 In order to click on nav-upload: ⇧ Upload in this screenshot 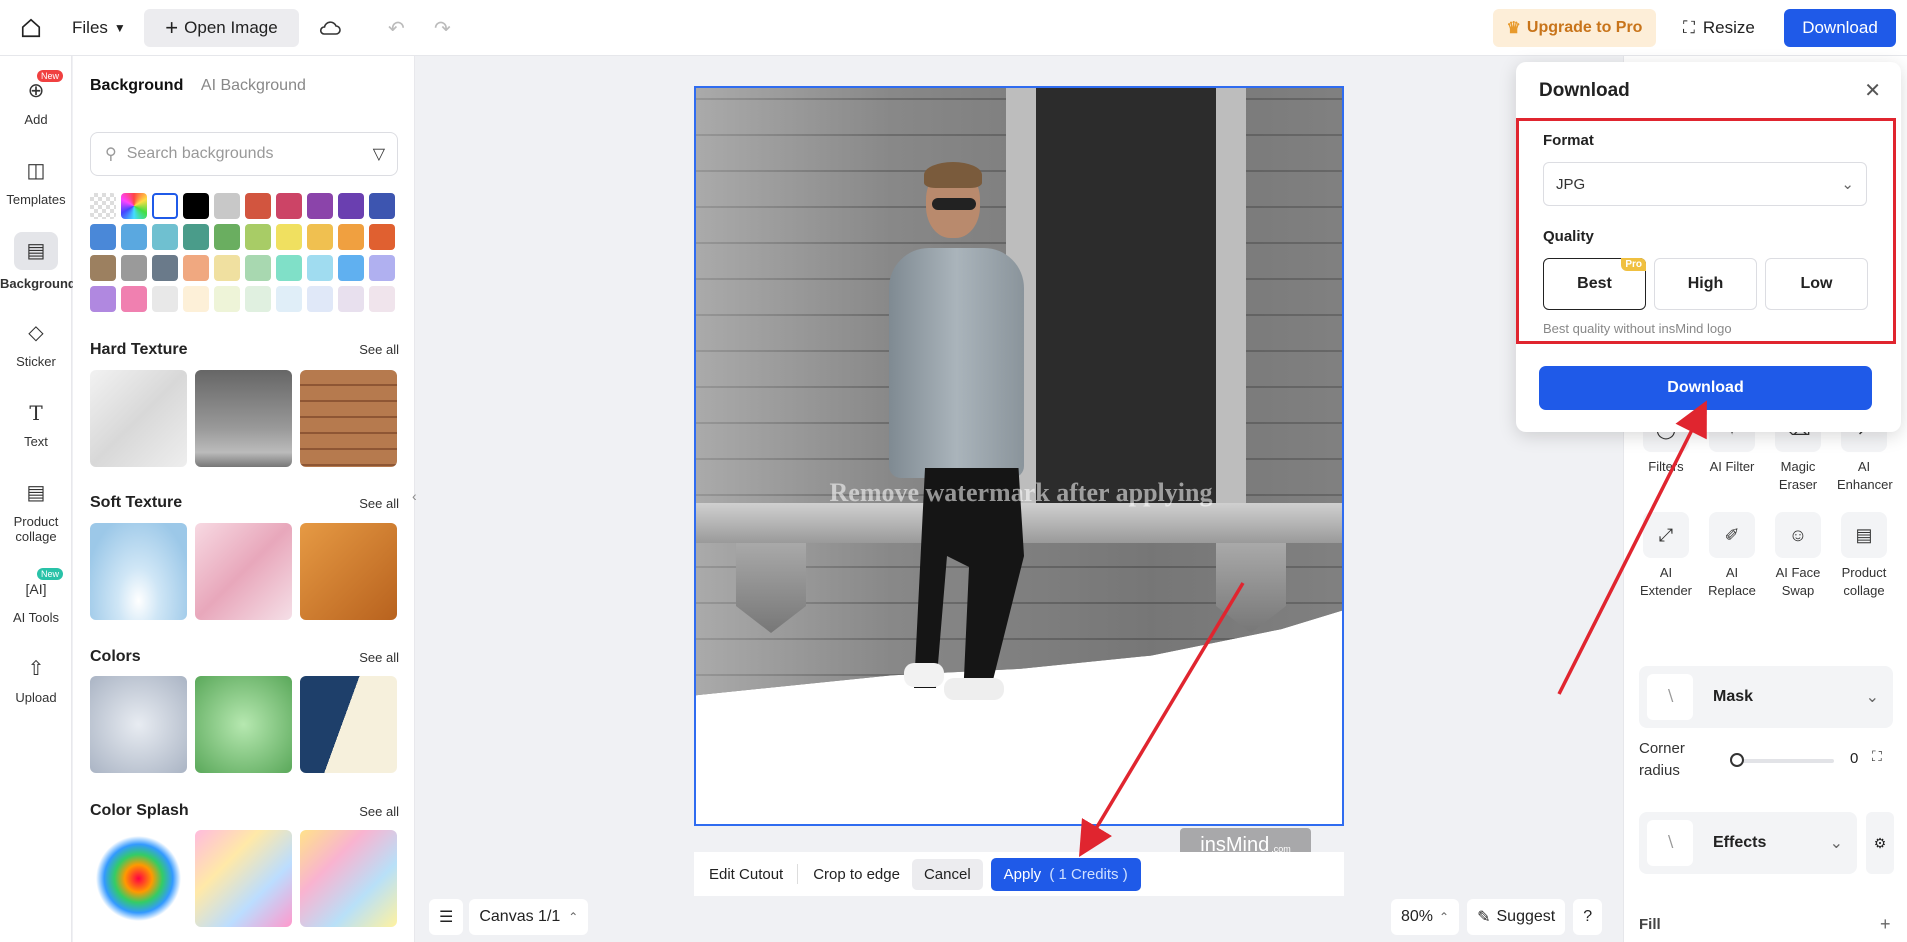, I will do `click(36, 679)`.